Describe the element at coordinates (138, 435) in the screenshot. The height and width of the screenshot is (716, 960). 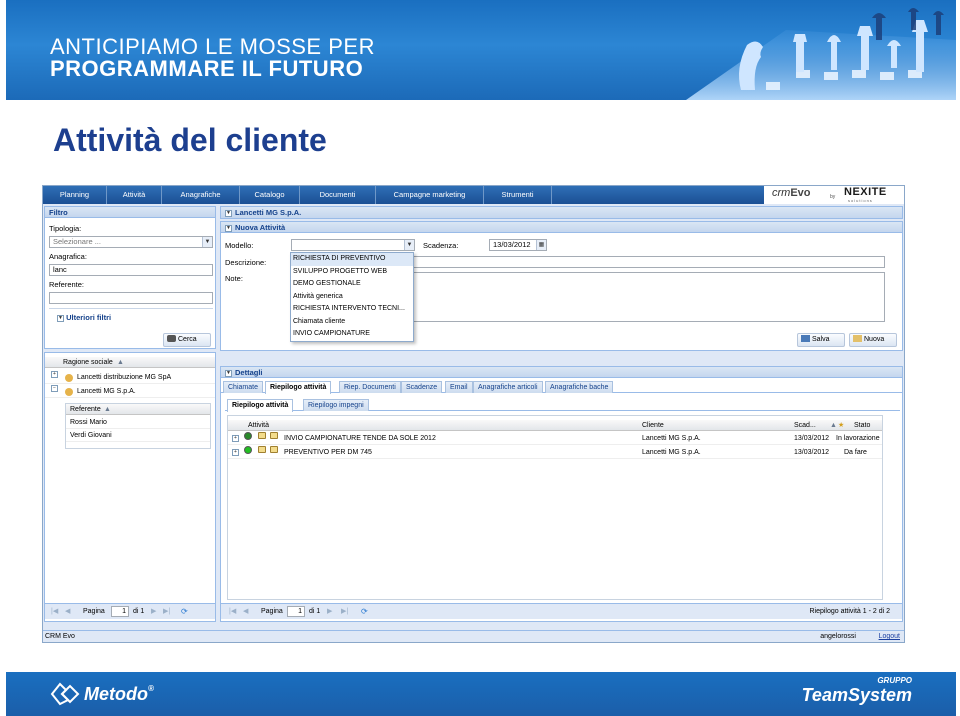
I see `referente-row: Verdi Giovani` at that location.